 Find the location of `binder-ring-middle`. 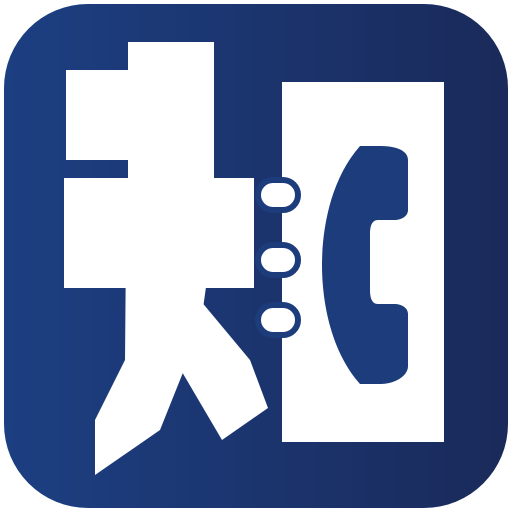

binder-ring-middle is located at coordinates (278, 260).